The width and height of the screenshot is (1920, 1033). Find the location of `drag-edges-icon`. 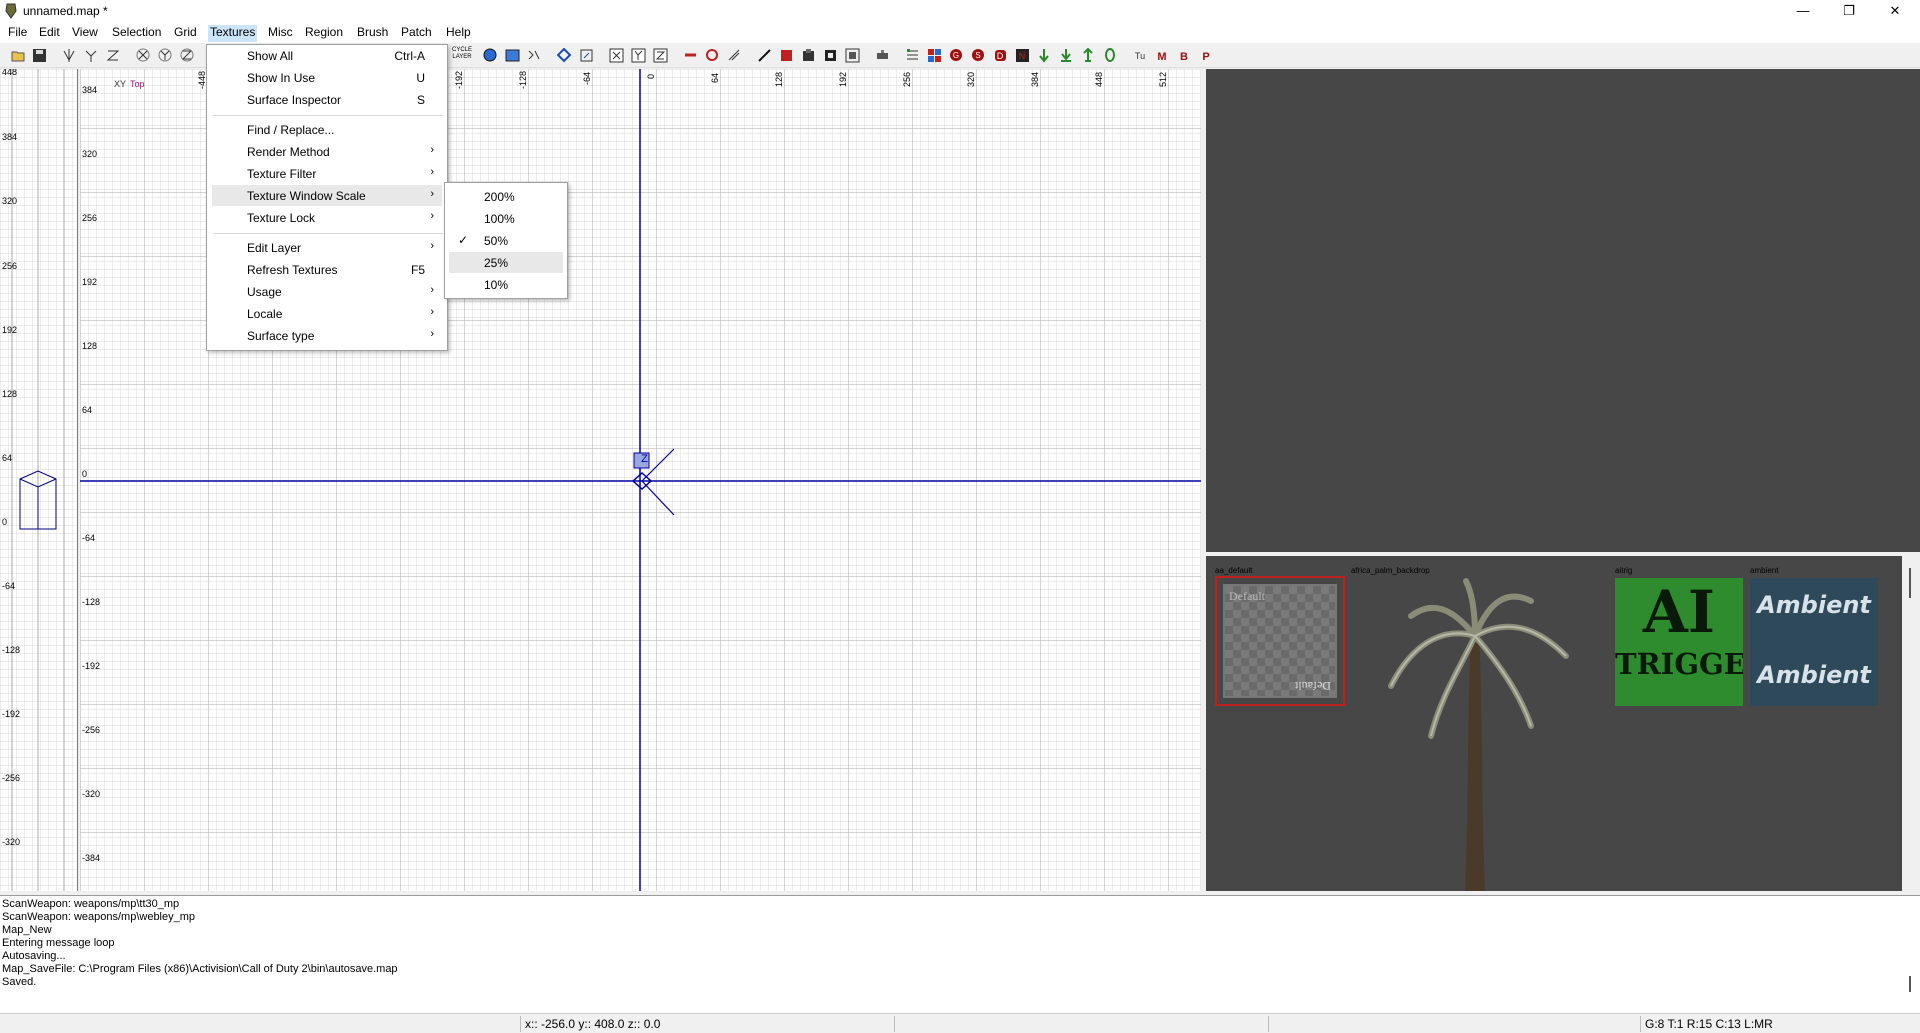

drag-edges-icon is located at coordinates (852, 55).